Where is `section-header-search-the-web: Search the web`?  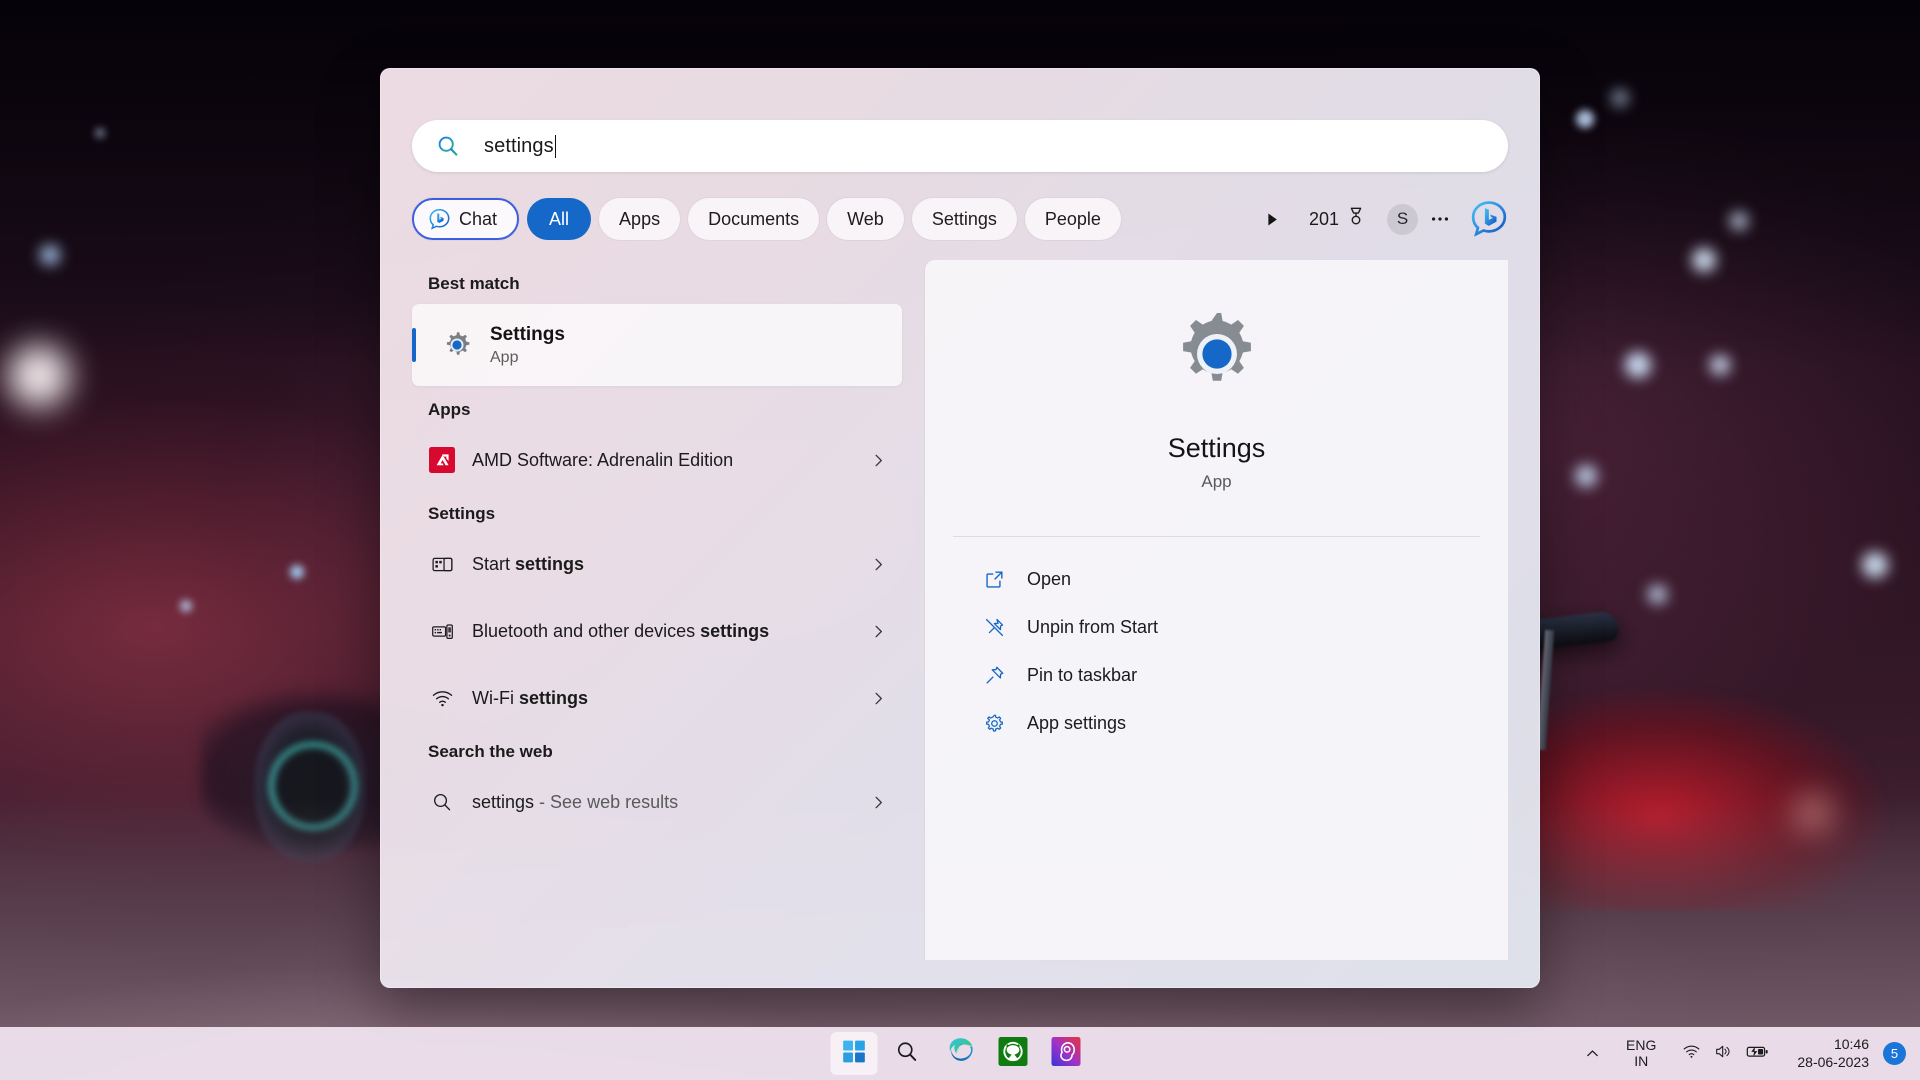
section-header-search-the-web: Search the web is located at coordinates (490, 751).